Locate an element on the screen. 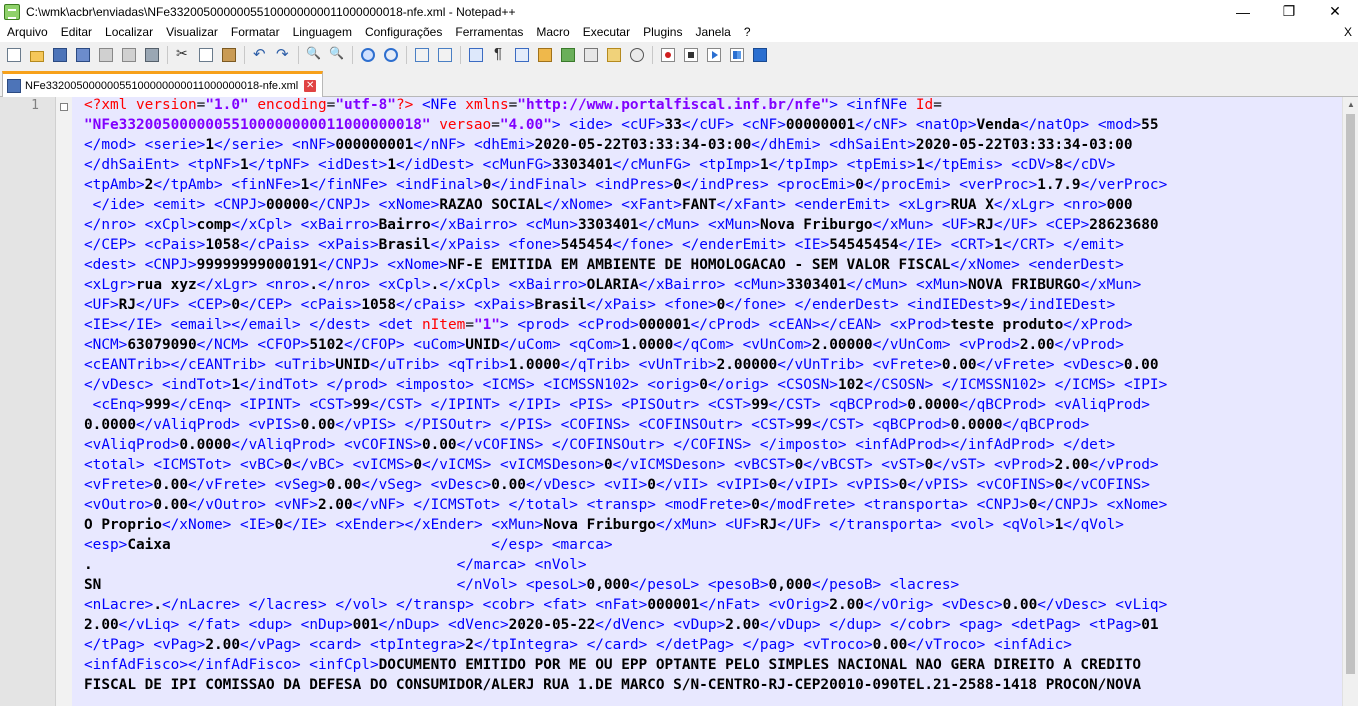  indent-guide-button is located at coordinates (522, 55).